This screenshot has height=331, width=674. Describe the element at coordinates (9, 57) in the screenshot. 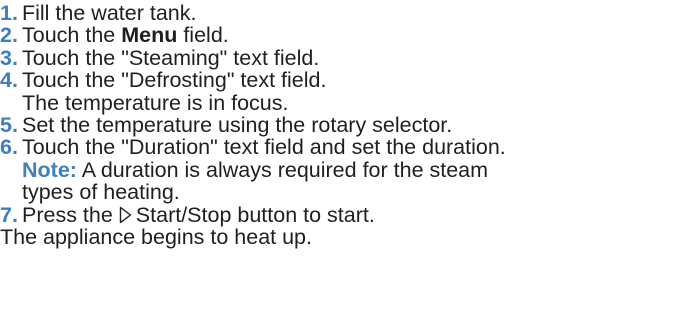

I see `step-number: 3.` at that location.